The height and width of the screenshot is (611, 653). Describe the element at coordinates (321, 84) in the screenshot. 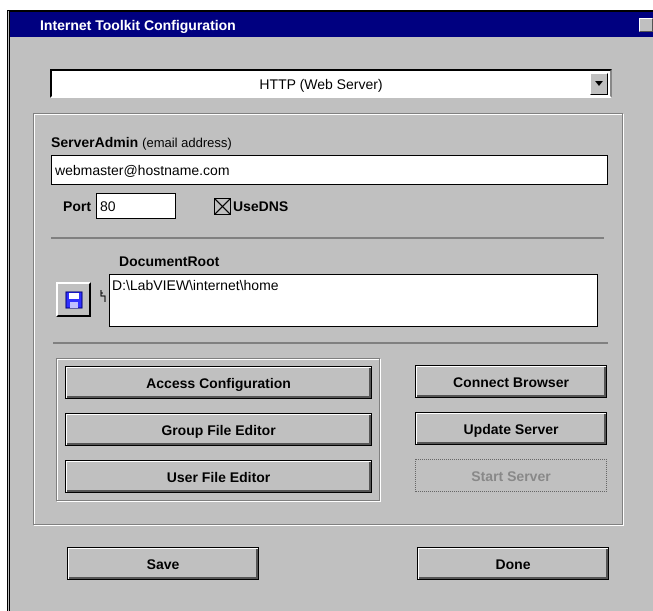

I see `dropdown-value: HTTP (Web Server)` at that location.